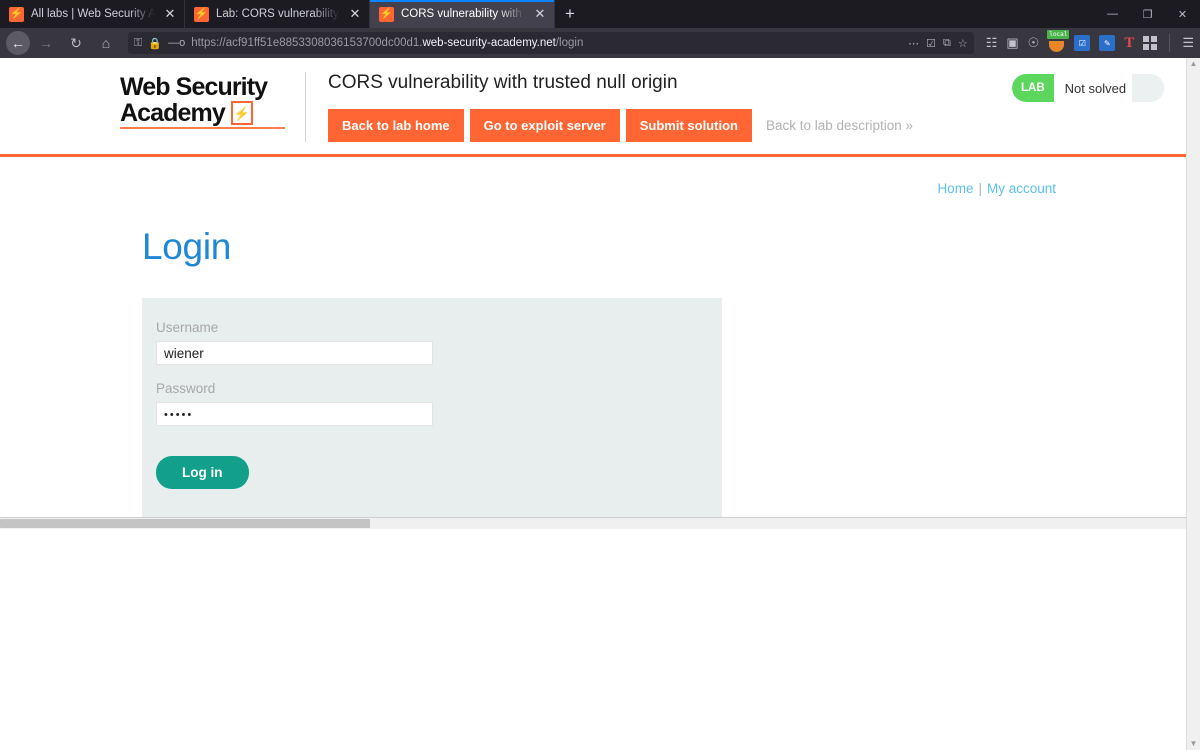 The width and height of the screenshot is (1200, 750). I want to click on local-badge: local, so click(1058, 34).